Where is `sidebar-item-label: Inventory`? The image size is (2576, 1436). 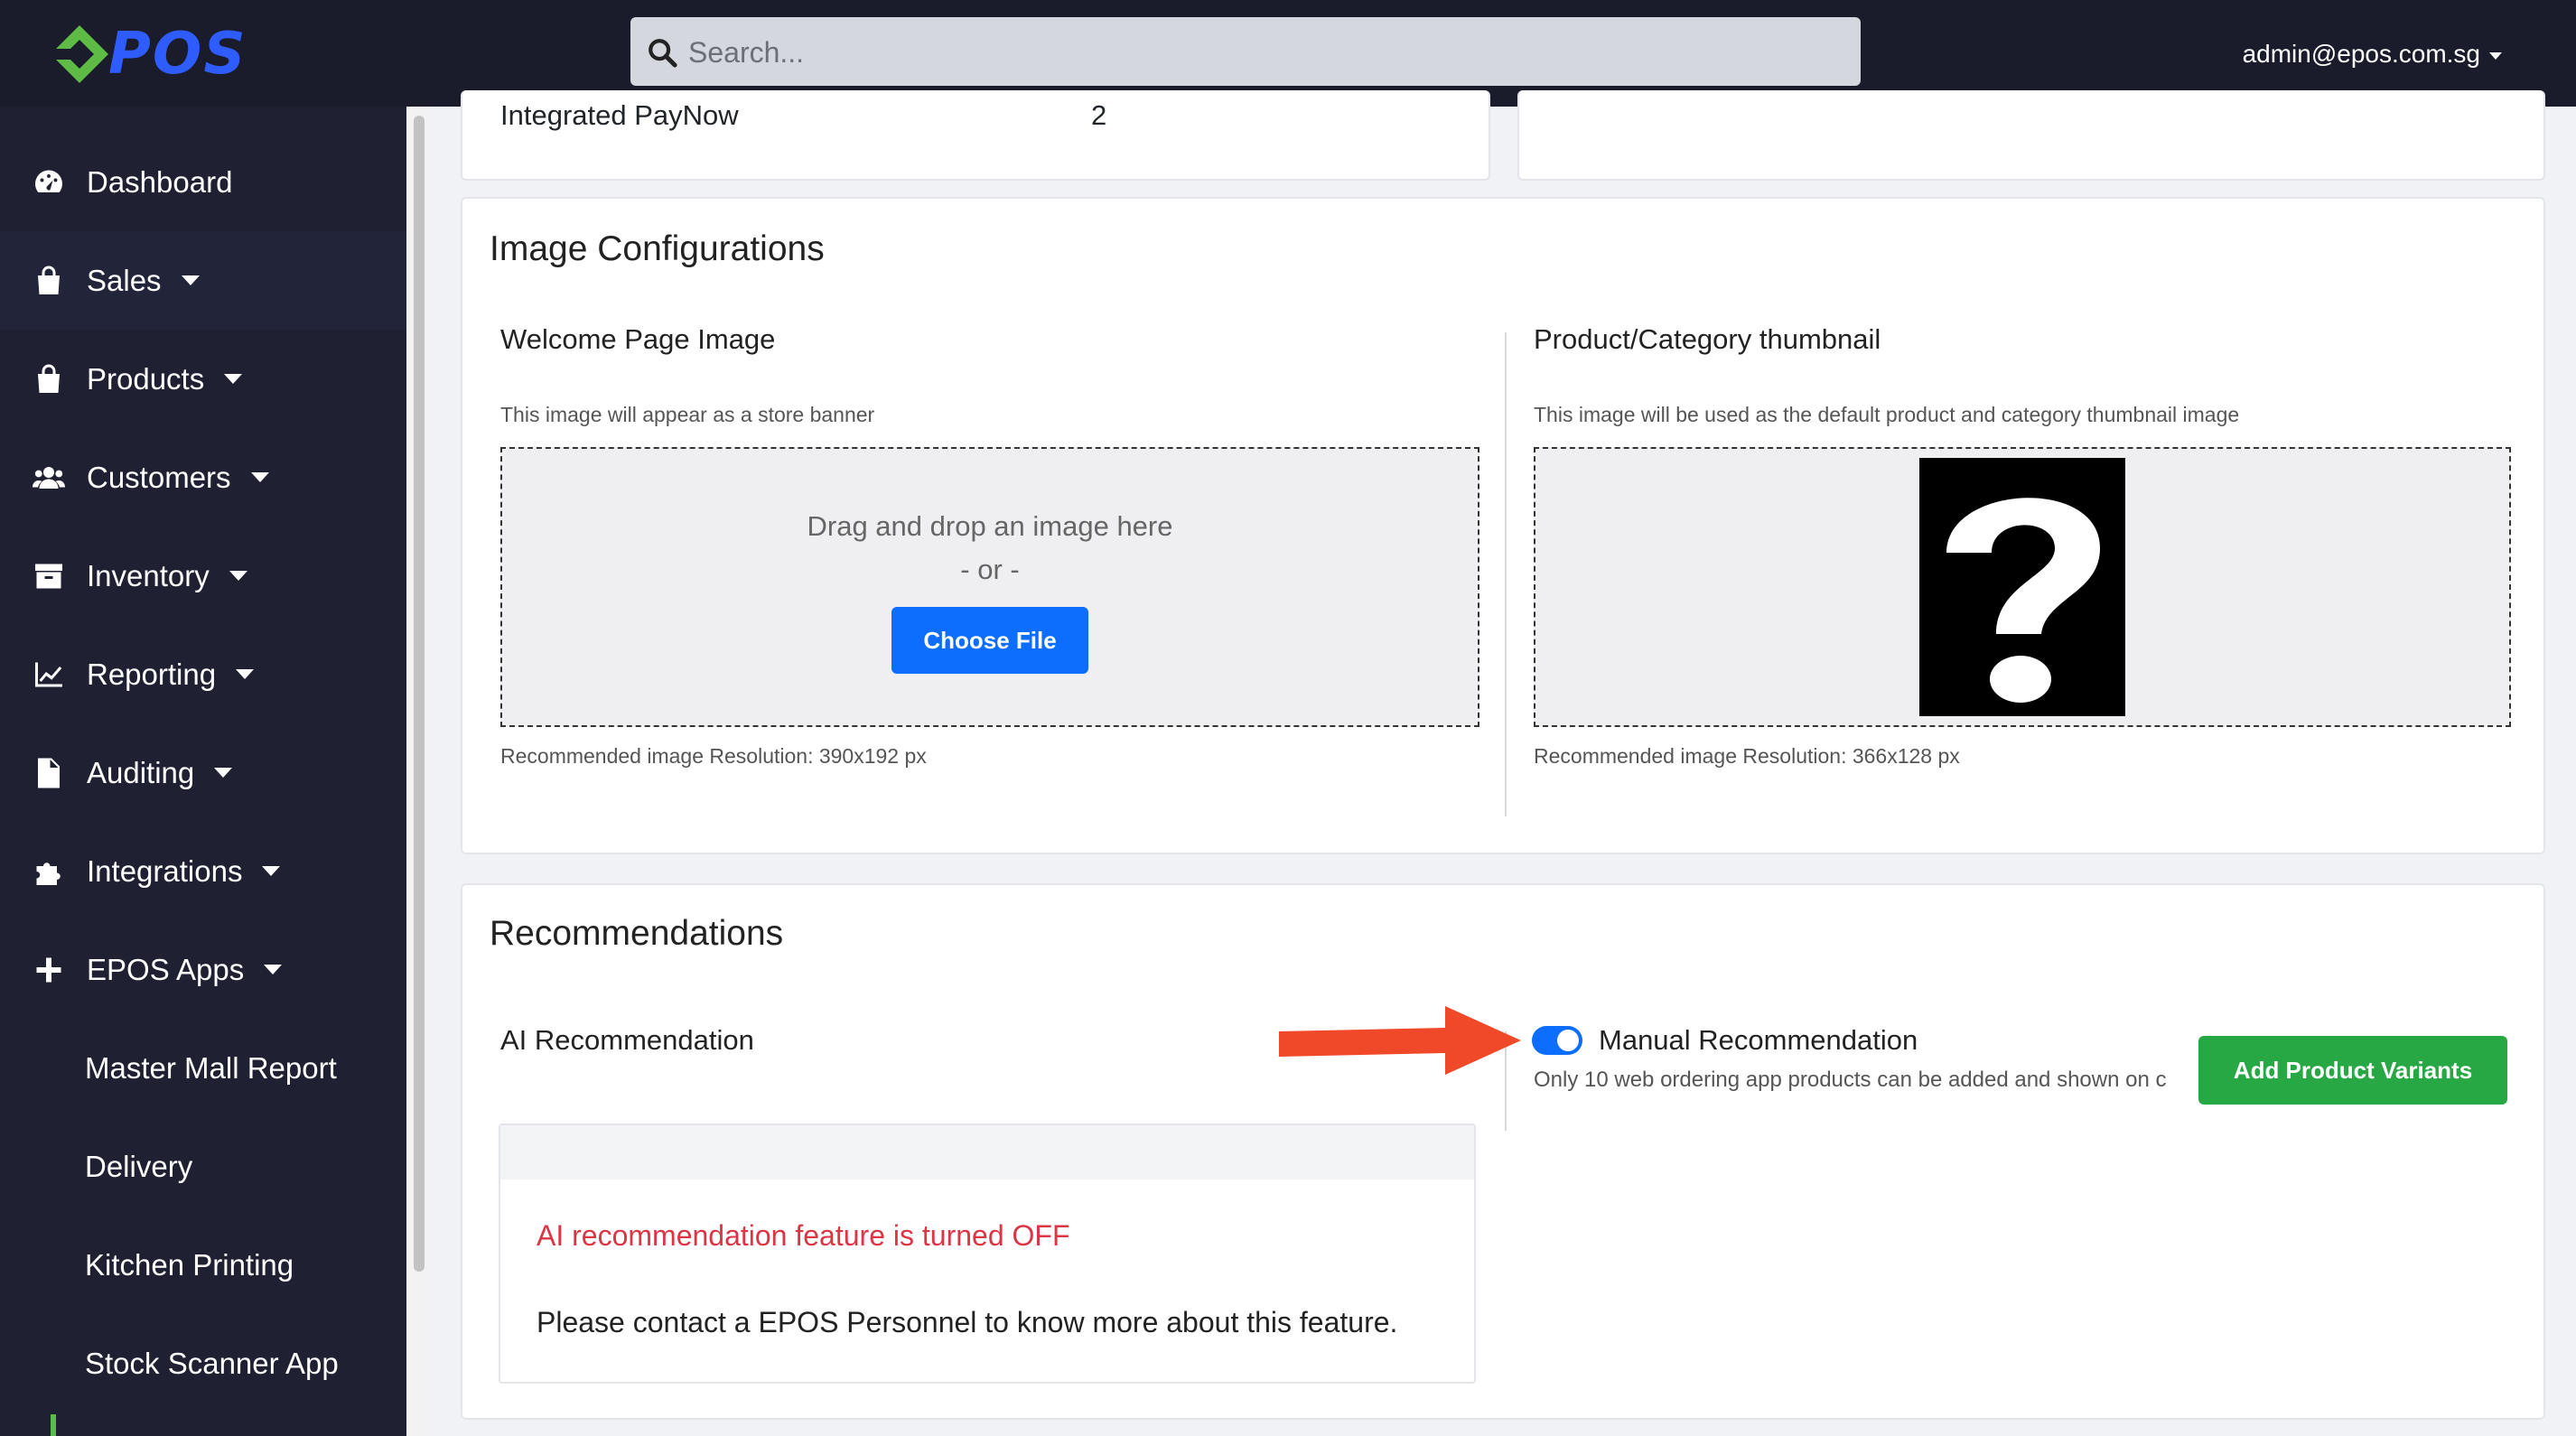
sidebar-item-label: Inventory is located at coordinates (149, 575).